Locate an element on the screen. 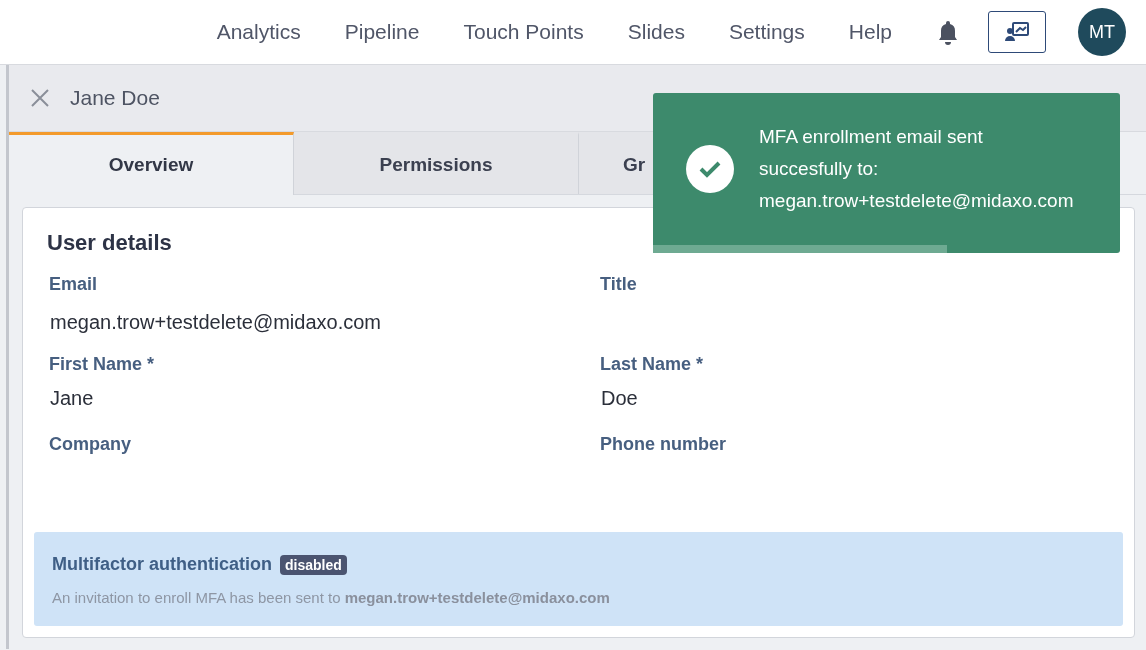  field-value: Doe is located at coordinates (619, 398).